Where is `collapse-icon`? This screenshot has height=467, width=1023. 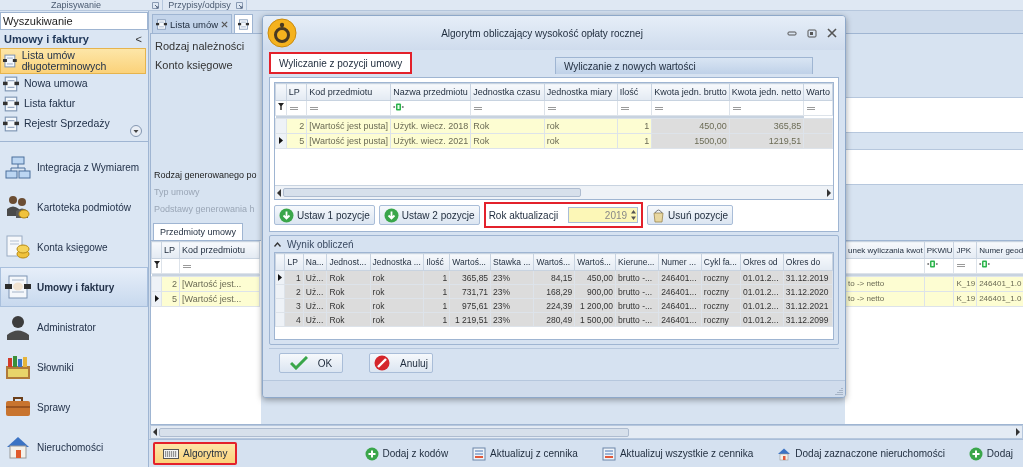 collapse-icon is located at coordinates (277, 244).